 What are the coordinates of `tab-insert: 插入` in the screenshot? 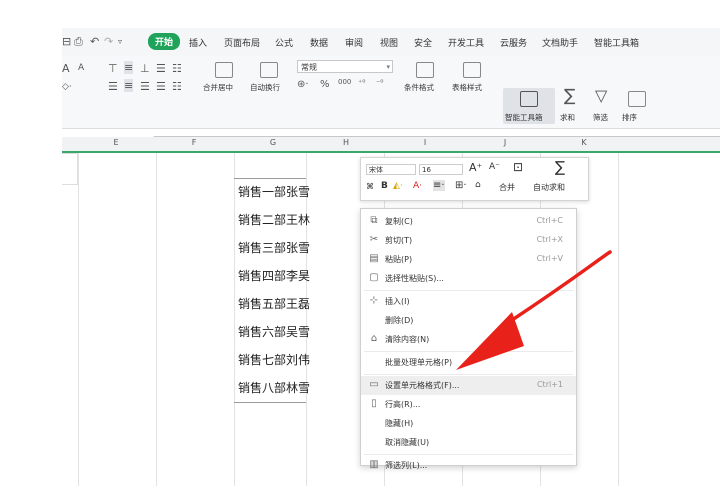 It's located at (198, 42).